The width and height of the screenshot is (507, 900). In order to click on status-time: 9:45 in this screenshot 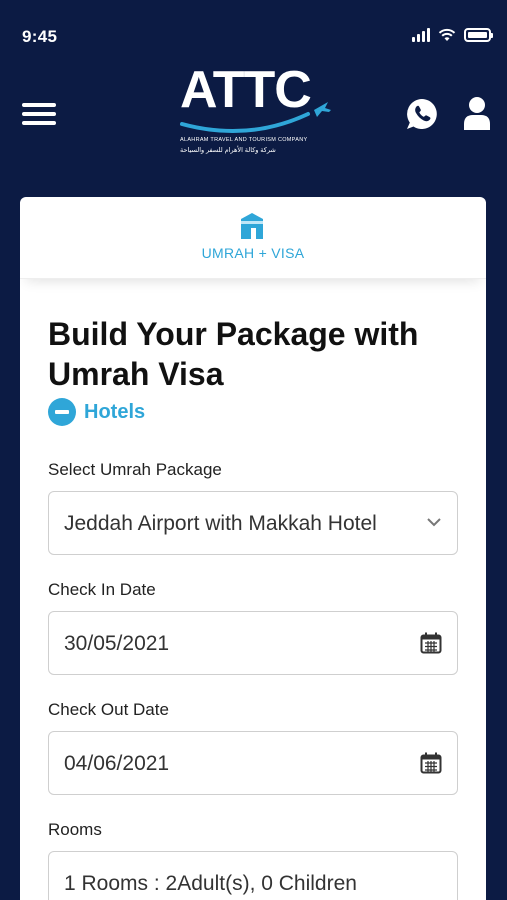, I will do `click(40, 36)`.